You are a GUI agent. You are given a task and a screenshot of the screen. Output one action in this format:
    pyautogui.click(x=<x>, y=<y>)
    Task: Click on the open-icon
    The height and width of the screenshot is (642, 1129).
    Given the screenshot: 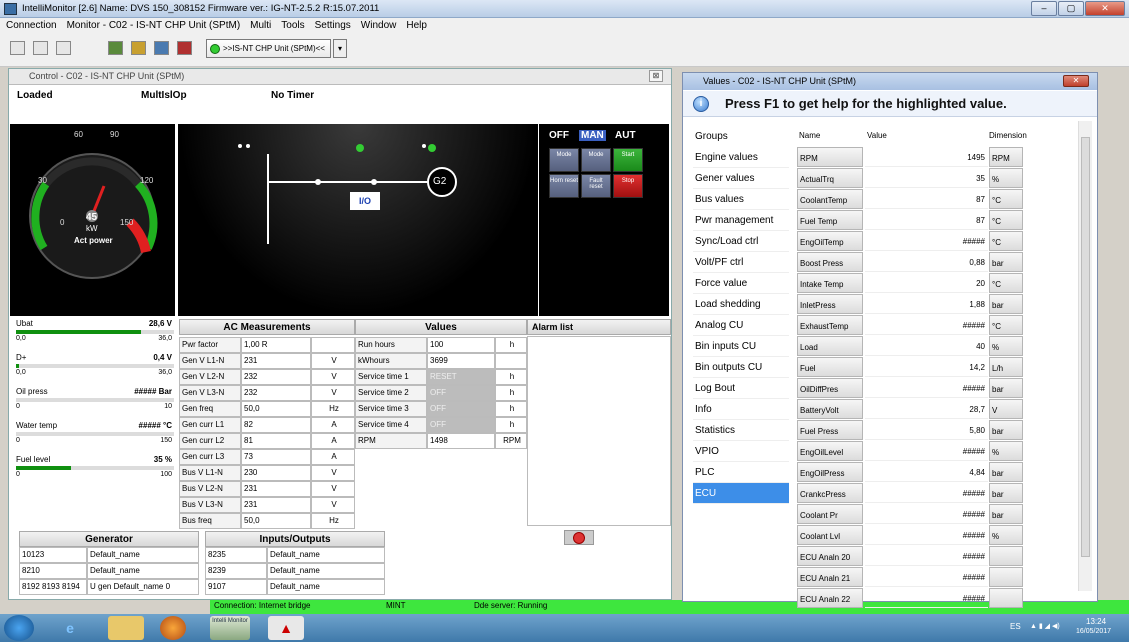 What is the action you would take?
    pyautogui.click(x=17, y=48)
    